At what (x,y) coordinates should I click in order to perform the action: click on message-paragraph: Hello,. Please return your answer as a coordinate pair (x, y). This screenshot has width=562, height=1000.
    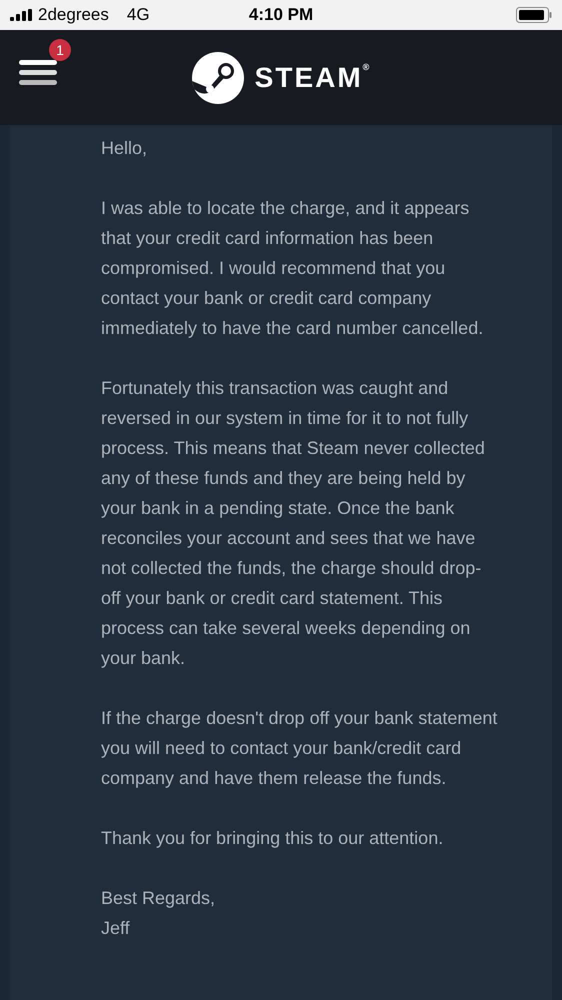
    Looking at the image, I should click on (124, 148).